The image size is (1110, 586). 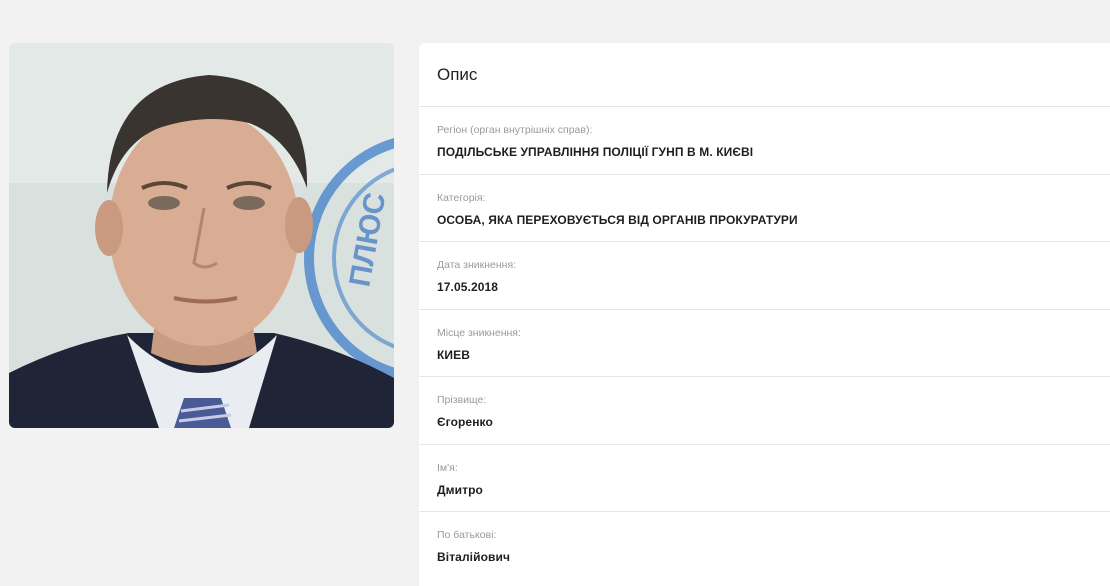 I want to click on field-surname-value: Єгоренко, so click(x=465, y=422).